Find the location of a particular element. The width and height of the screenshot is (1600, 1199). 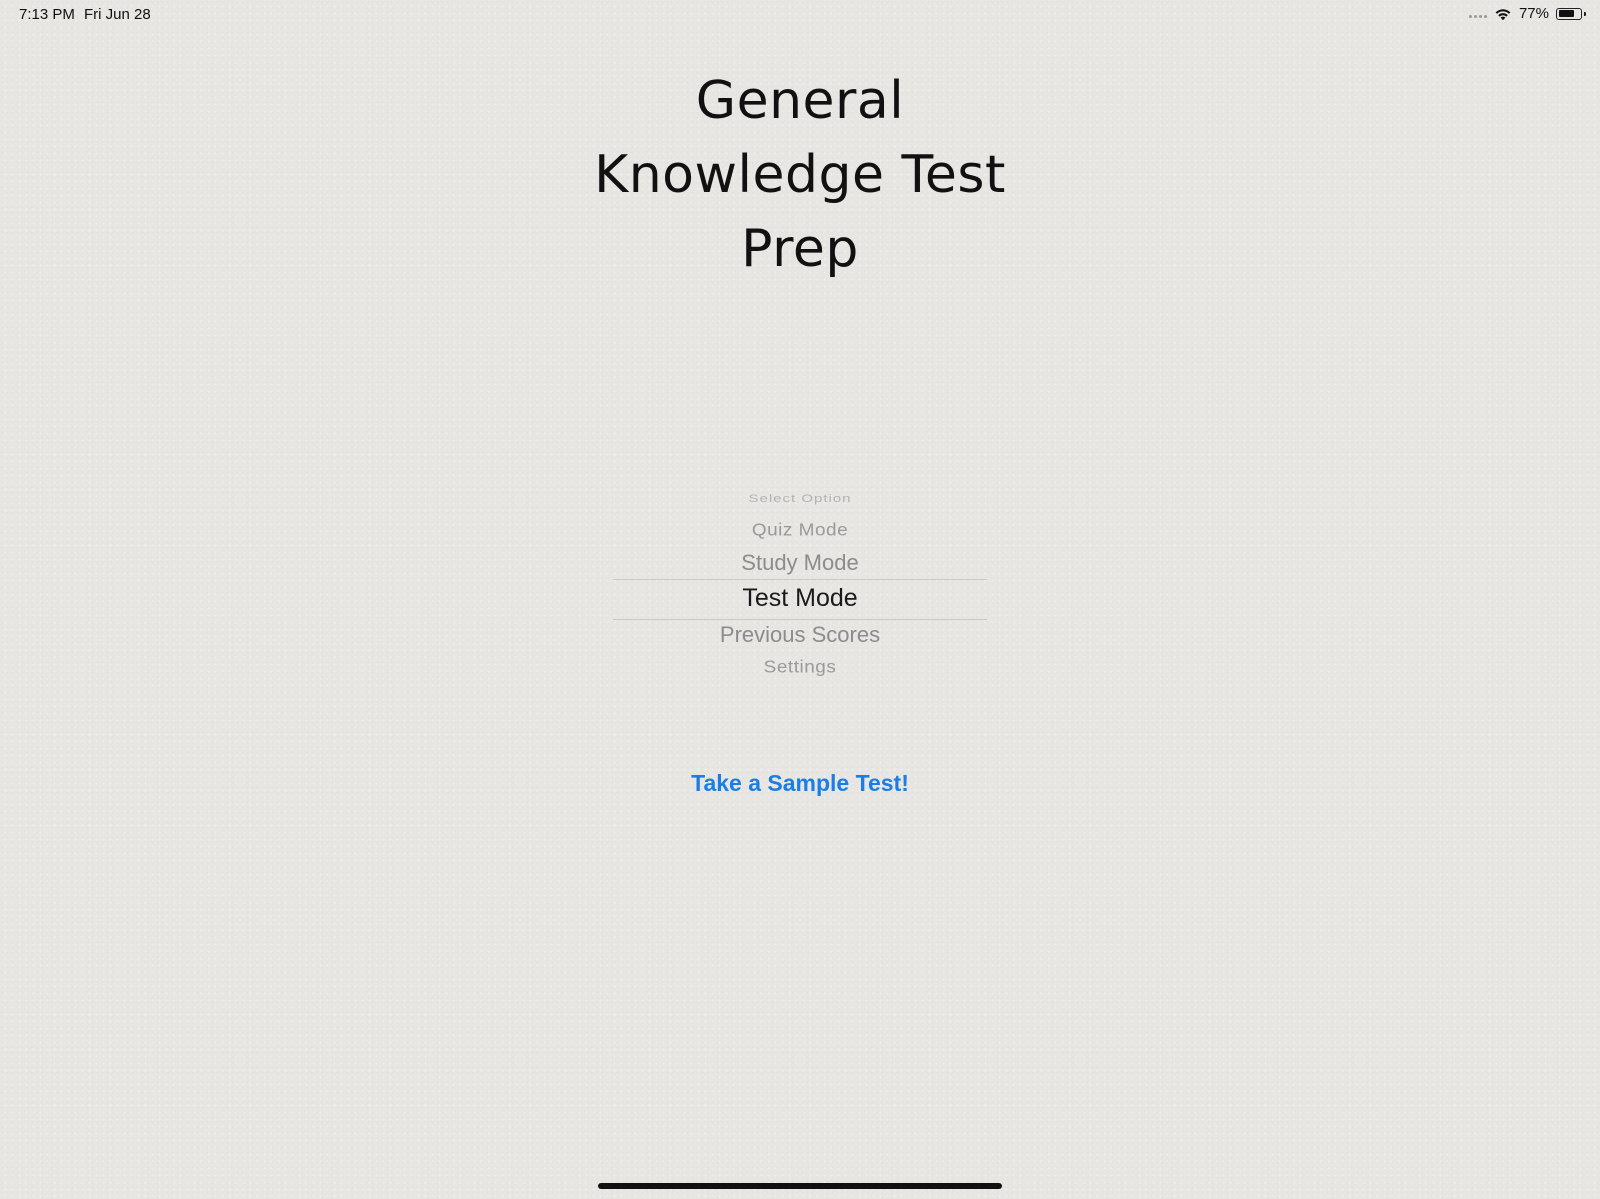

picker-item-settings: Settings is located at coordinates (800, 668).